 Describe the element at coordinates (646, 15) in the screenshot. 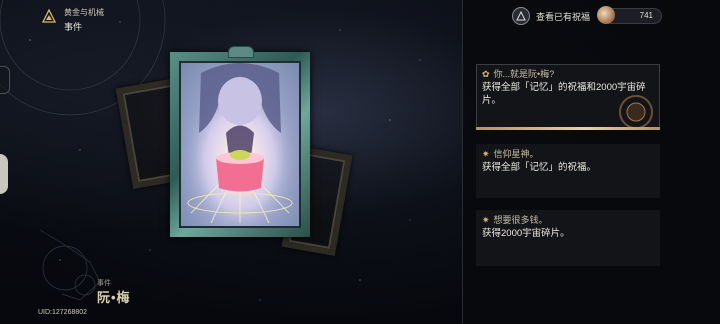

I see `cosmic-fragment-amount: 741` at that location.